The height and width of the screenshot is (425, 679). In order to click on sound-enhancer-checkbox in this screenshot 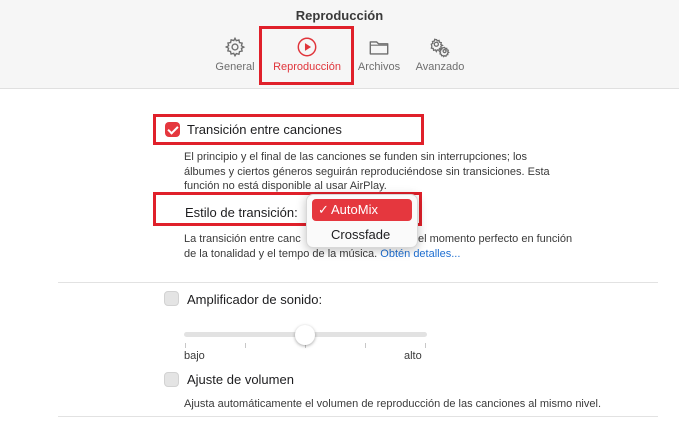, I will do `click(171, 298)`.